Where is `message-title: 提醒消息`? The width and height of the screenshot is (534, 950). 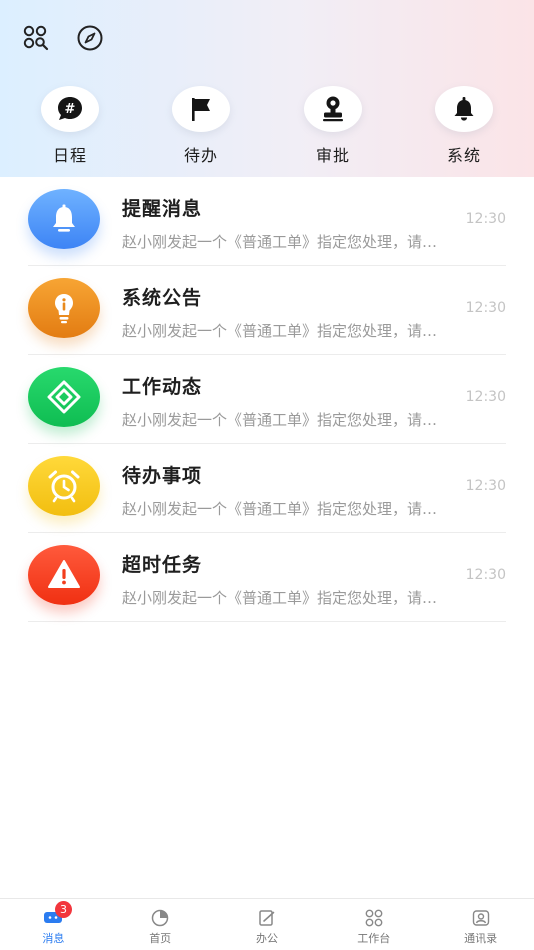
message-title: 提醒消息 is located at coordinates (162, 209).